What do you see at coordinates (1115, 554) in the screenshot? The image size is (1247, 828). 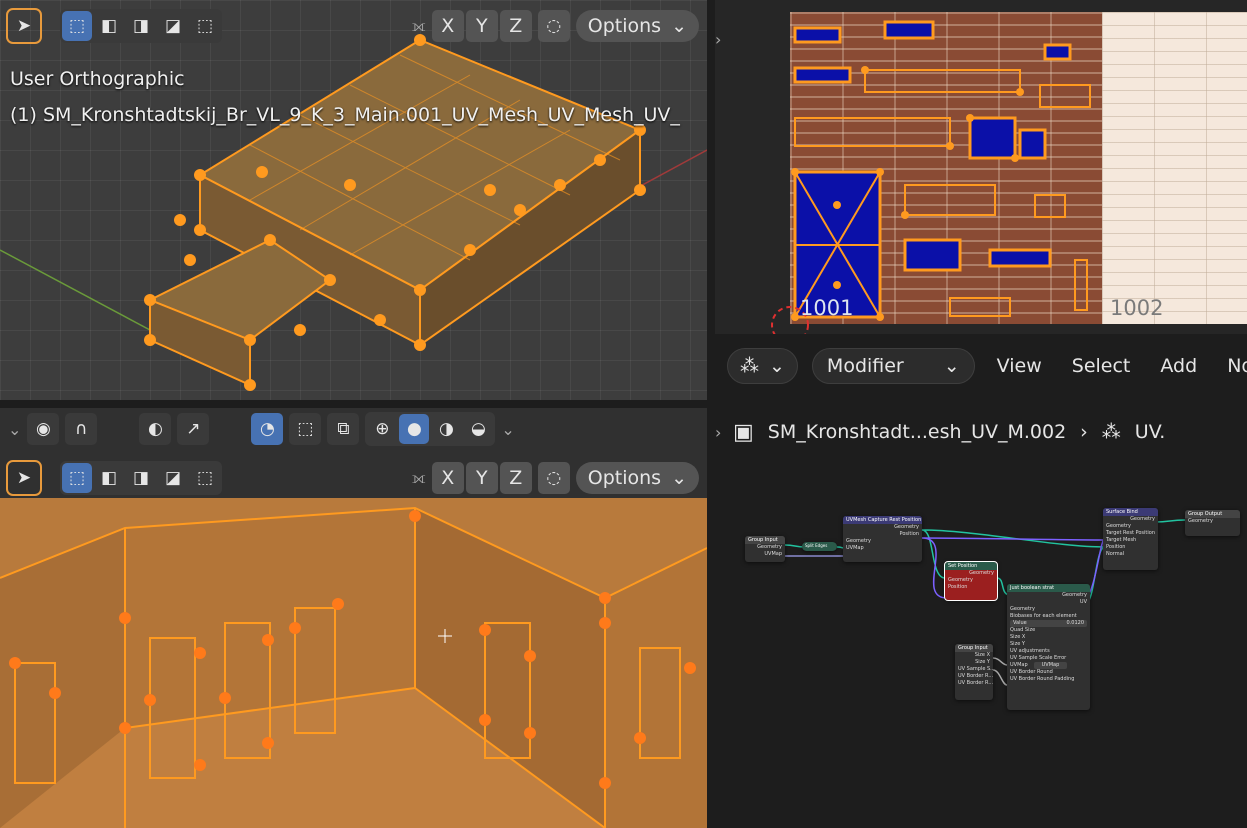 I see `node-socket-label: Normal` at bounding box center [1115, 554].